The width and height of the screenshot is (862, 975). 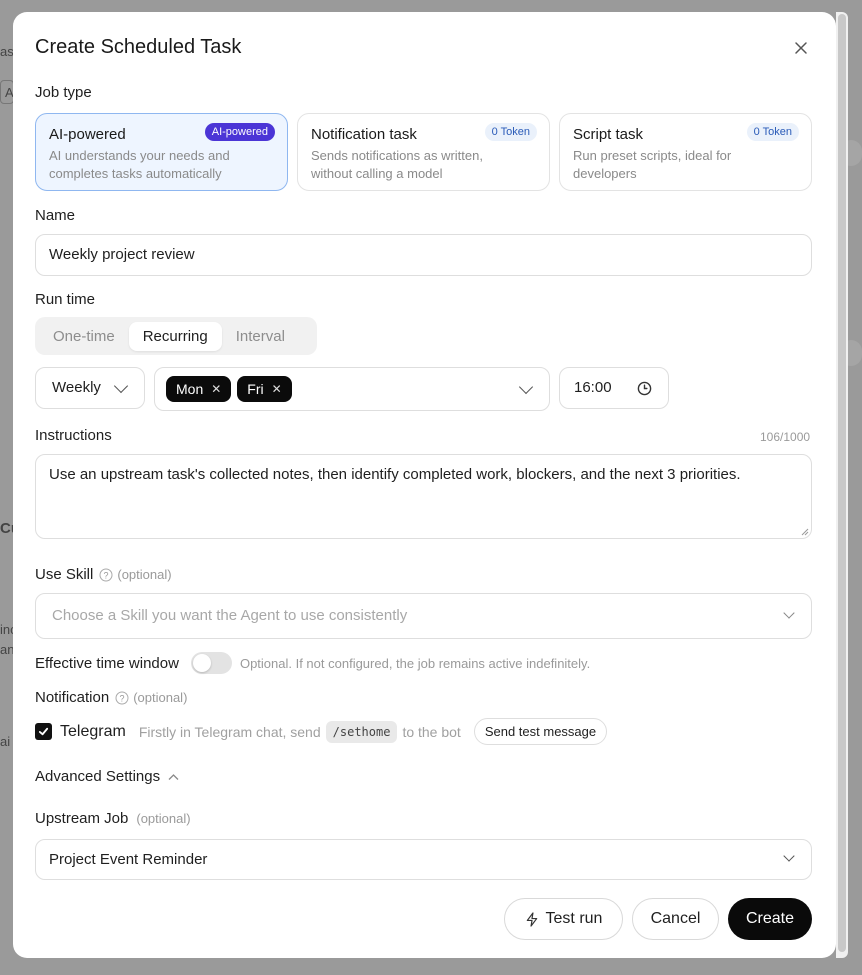 I want to click on advanced-settings-toggle: Advanced Settings, so click(x=107, y=776).